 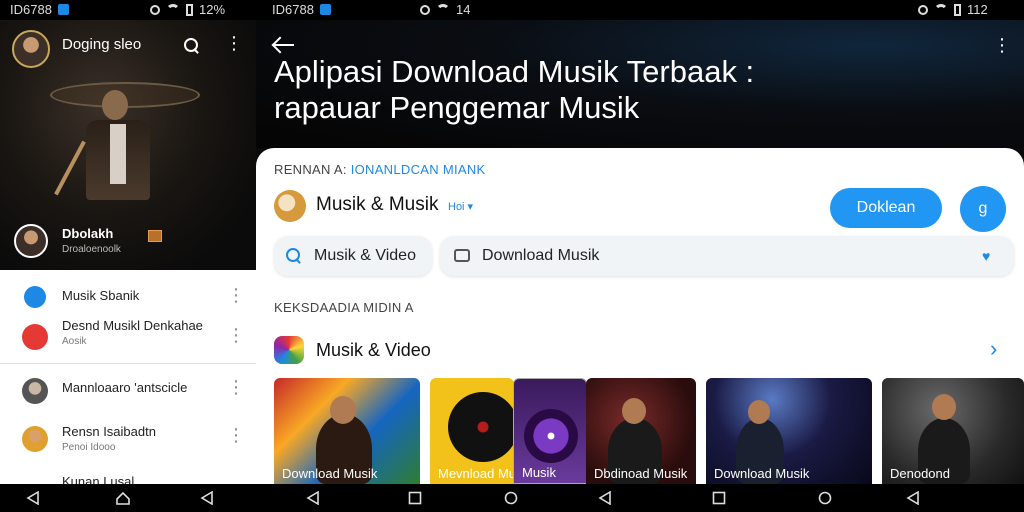 I want to click on drawer-item-title: Desnd Musikl Denkahae, so click(x=132, y=325).